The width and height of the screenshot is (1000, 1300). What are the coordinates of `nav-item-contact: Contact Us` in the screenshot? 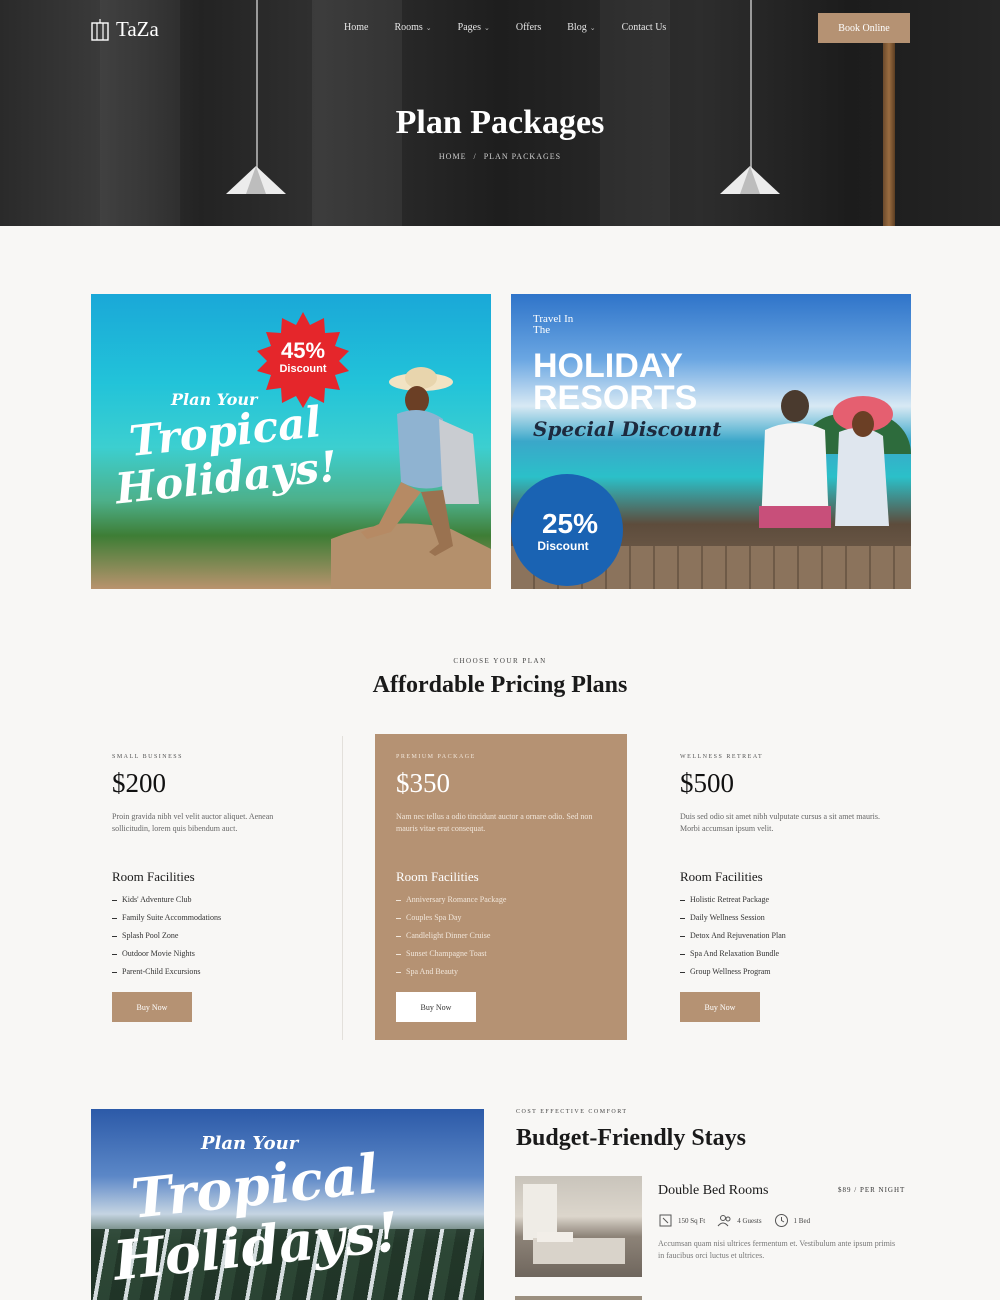 It's located at (644, 27).